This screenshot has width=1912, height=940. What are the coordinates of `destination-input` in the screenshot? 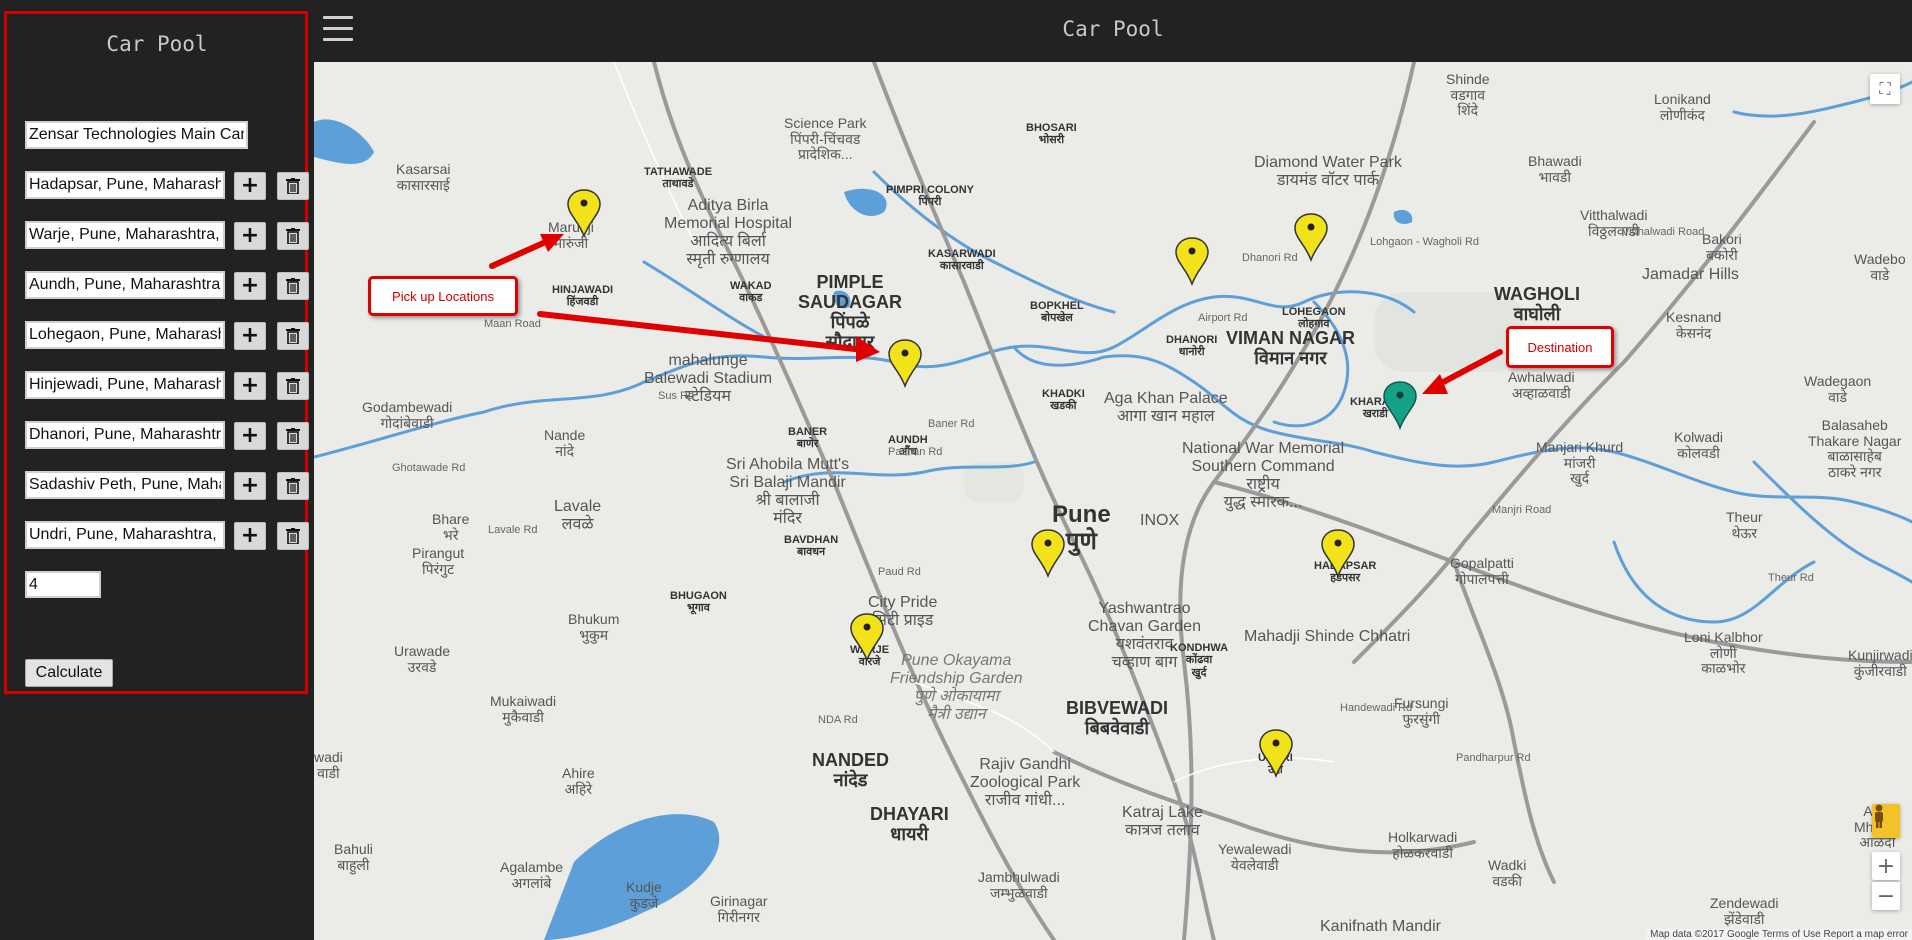 It's located at (136, 135).